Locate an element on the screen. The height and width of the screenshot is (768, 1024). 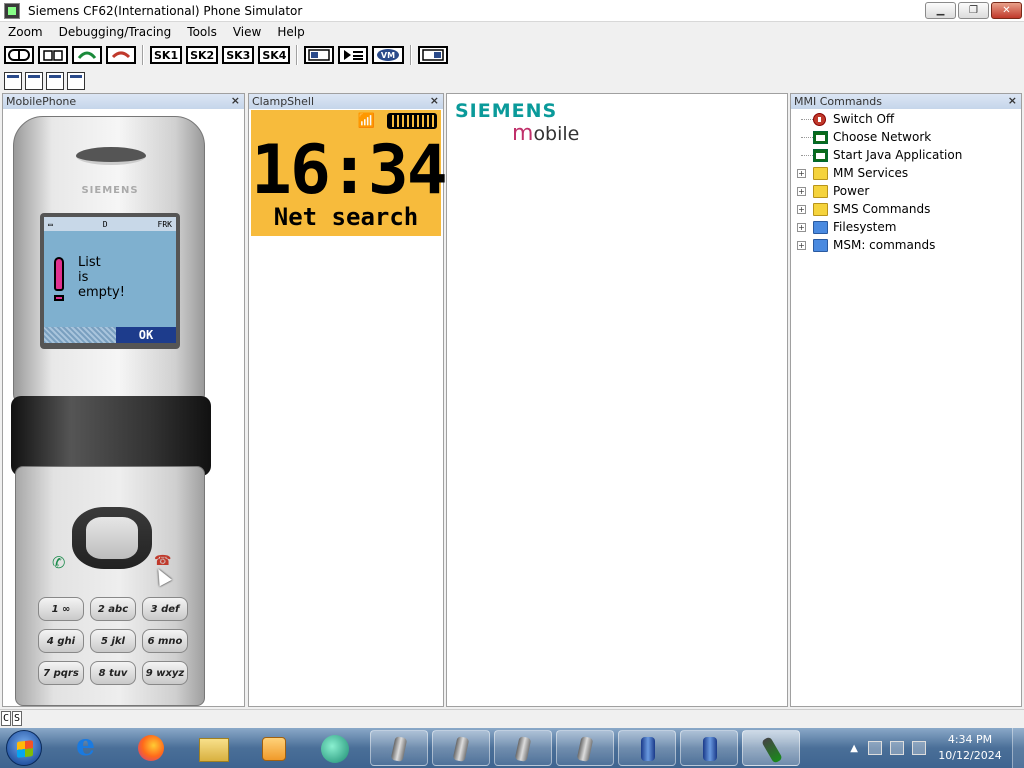
phone-call-key-icon: ✆ is located at coordinates (58, 562).